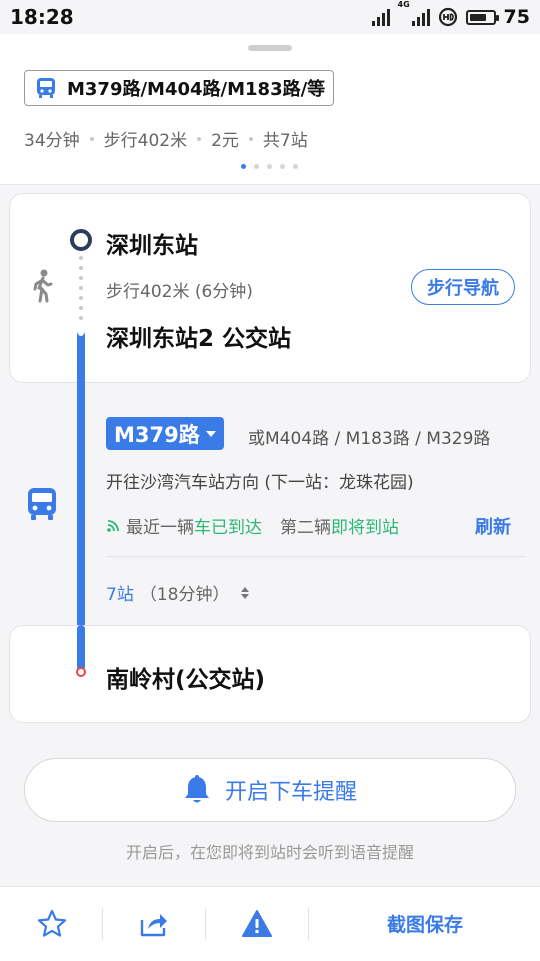 This screenshot has height=961, width=540. What do you see at coordinates (260, 483) in the screenshot?
I see `bus-direction: 开往沙湾汽车站方向 (下一站：龙珠花园)` at bounding box center [260, 483].